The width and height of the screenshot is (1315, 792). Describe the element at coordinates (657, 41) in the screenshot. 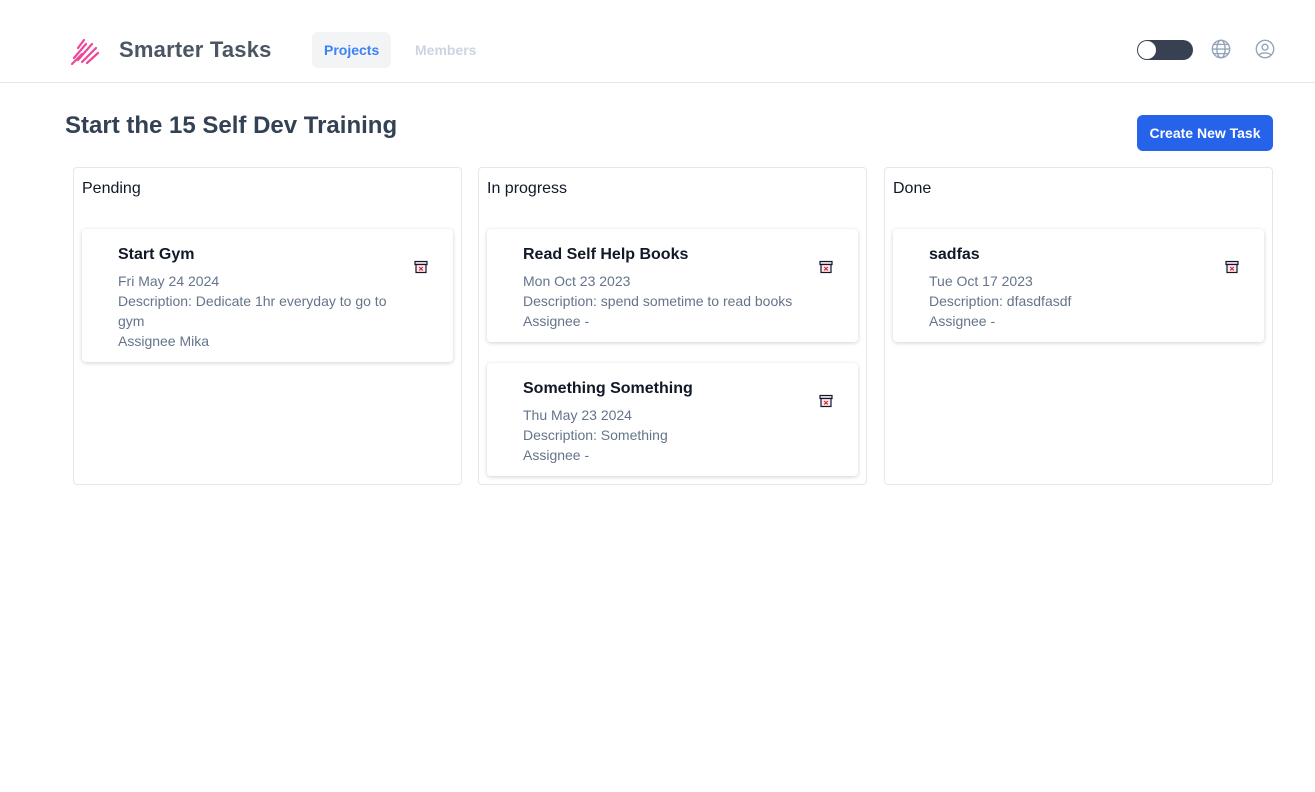

I see `top-navbar: Smarter Tasks Projects Members` at that location.